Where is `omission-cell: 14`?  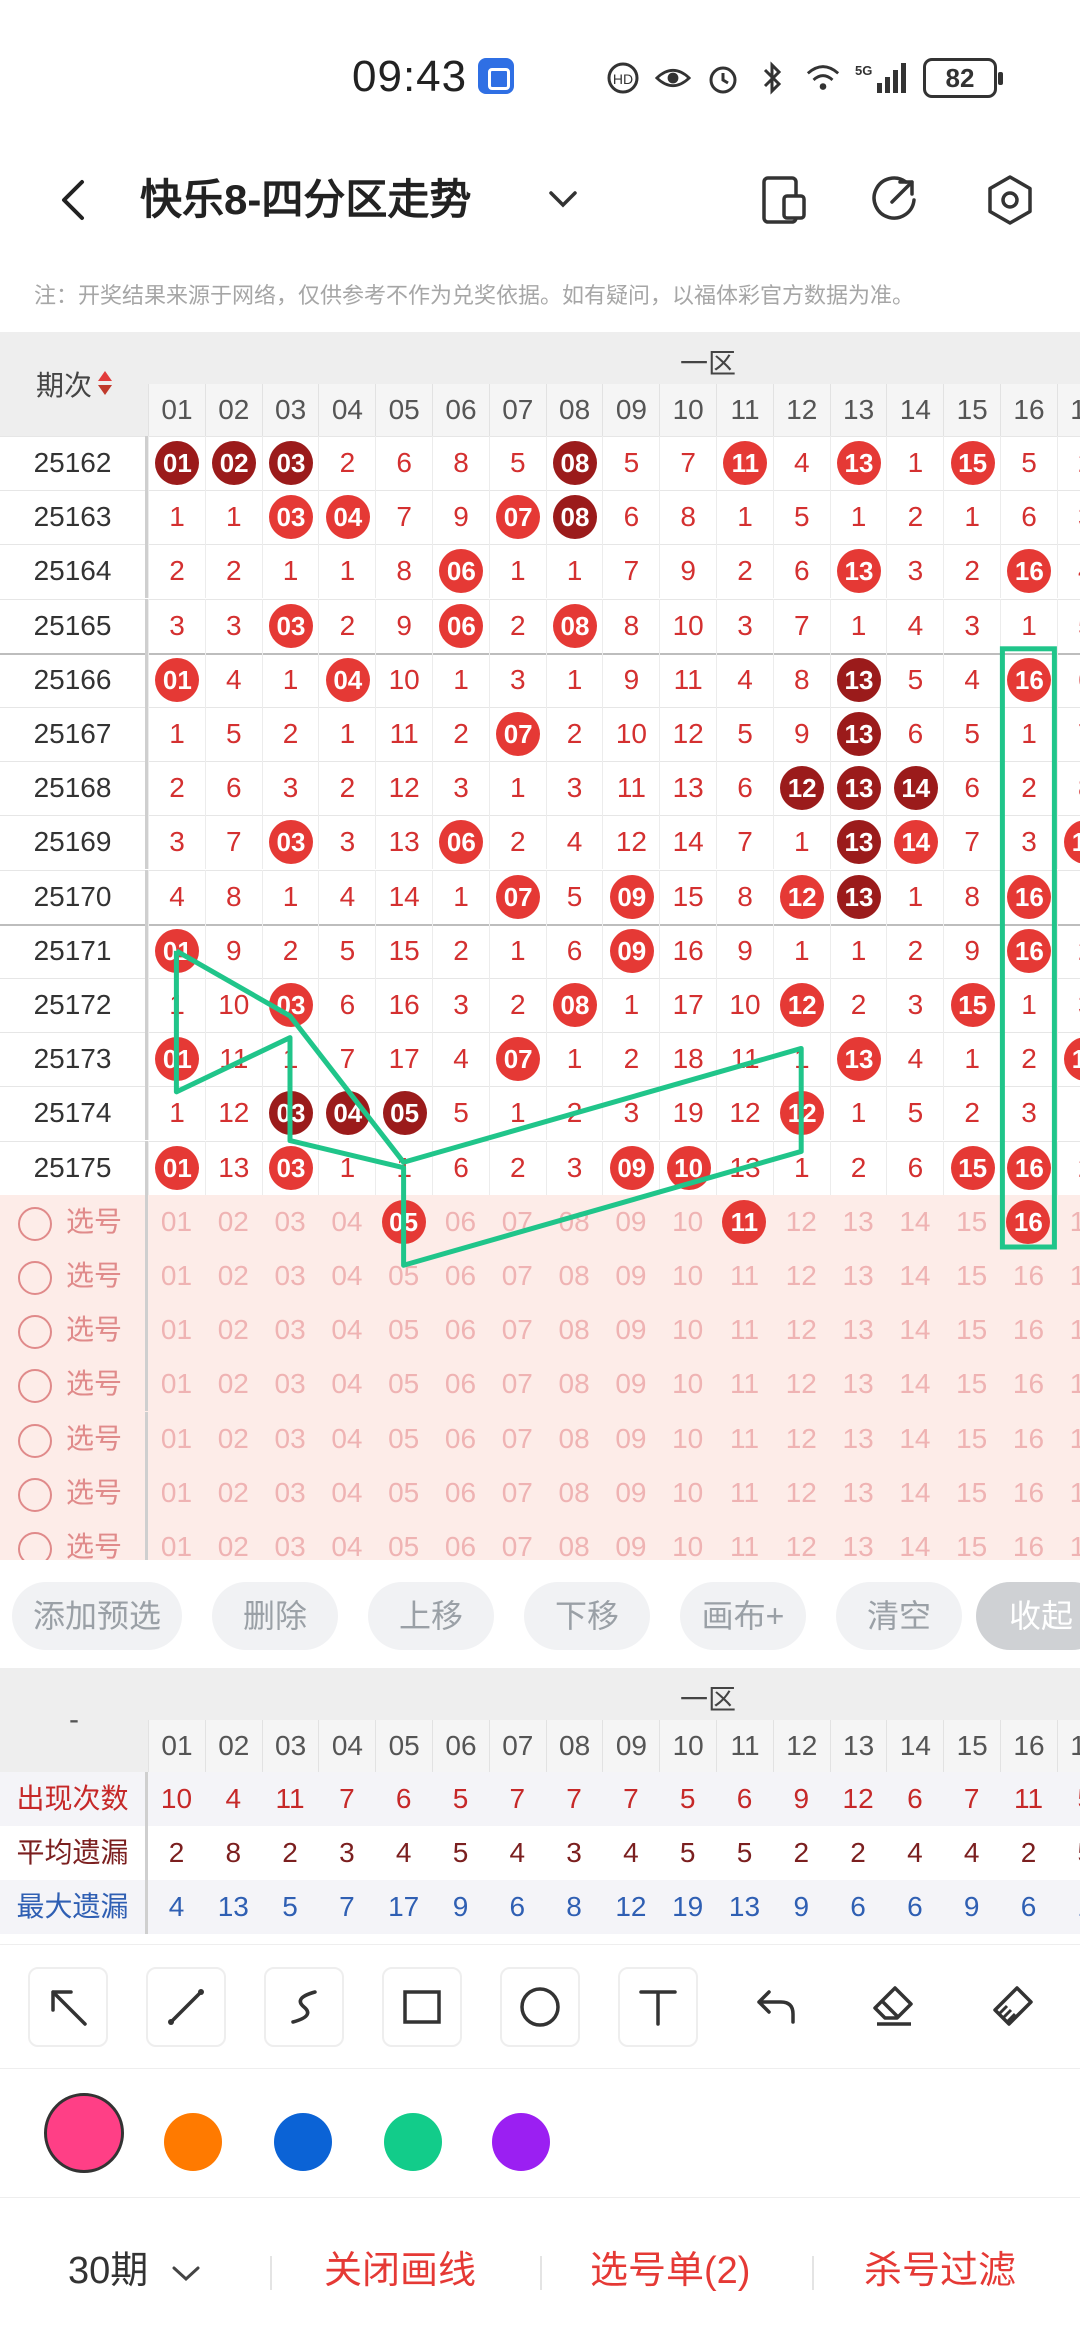
omission-cell: 14 is located at coordinates (687, 842).